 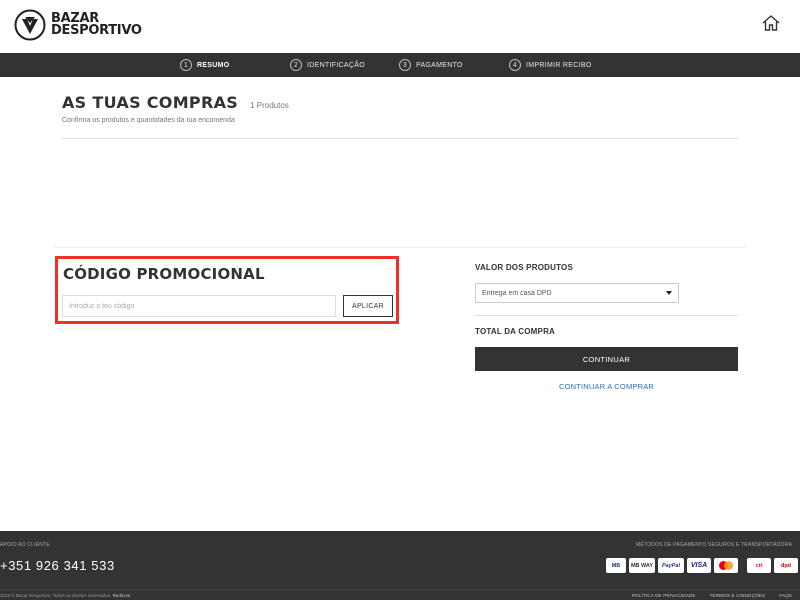 I want to click on brand-logo: BAZAR DESPORTIVO, so click(x=78, y=25).